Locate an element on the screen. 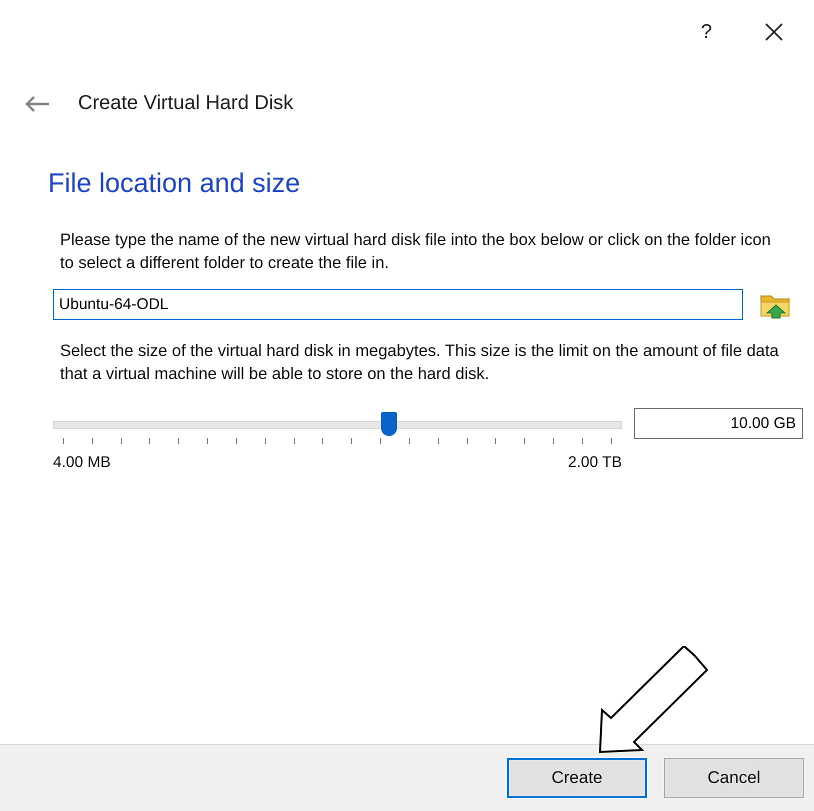 The height and width of the screenshot is (811, 814). max-size-label: 2.00 TB is located at coordinates (595, 463).